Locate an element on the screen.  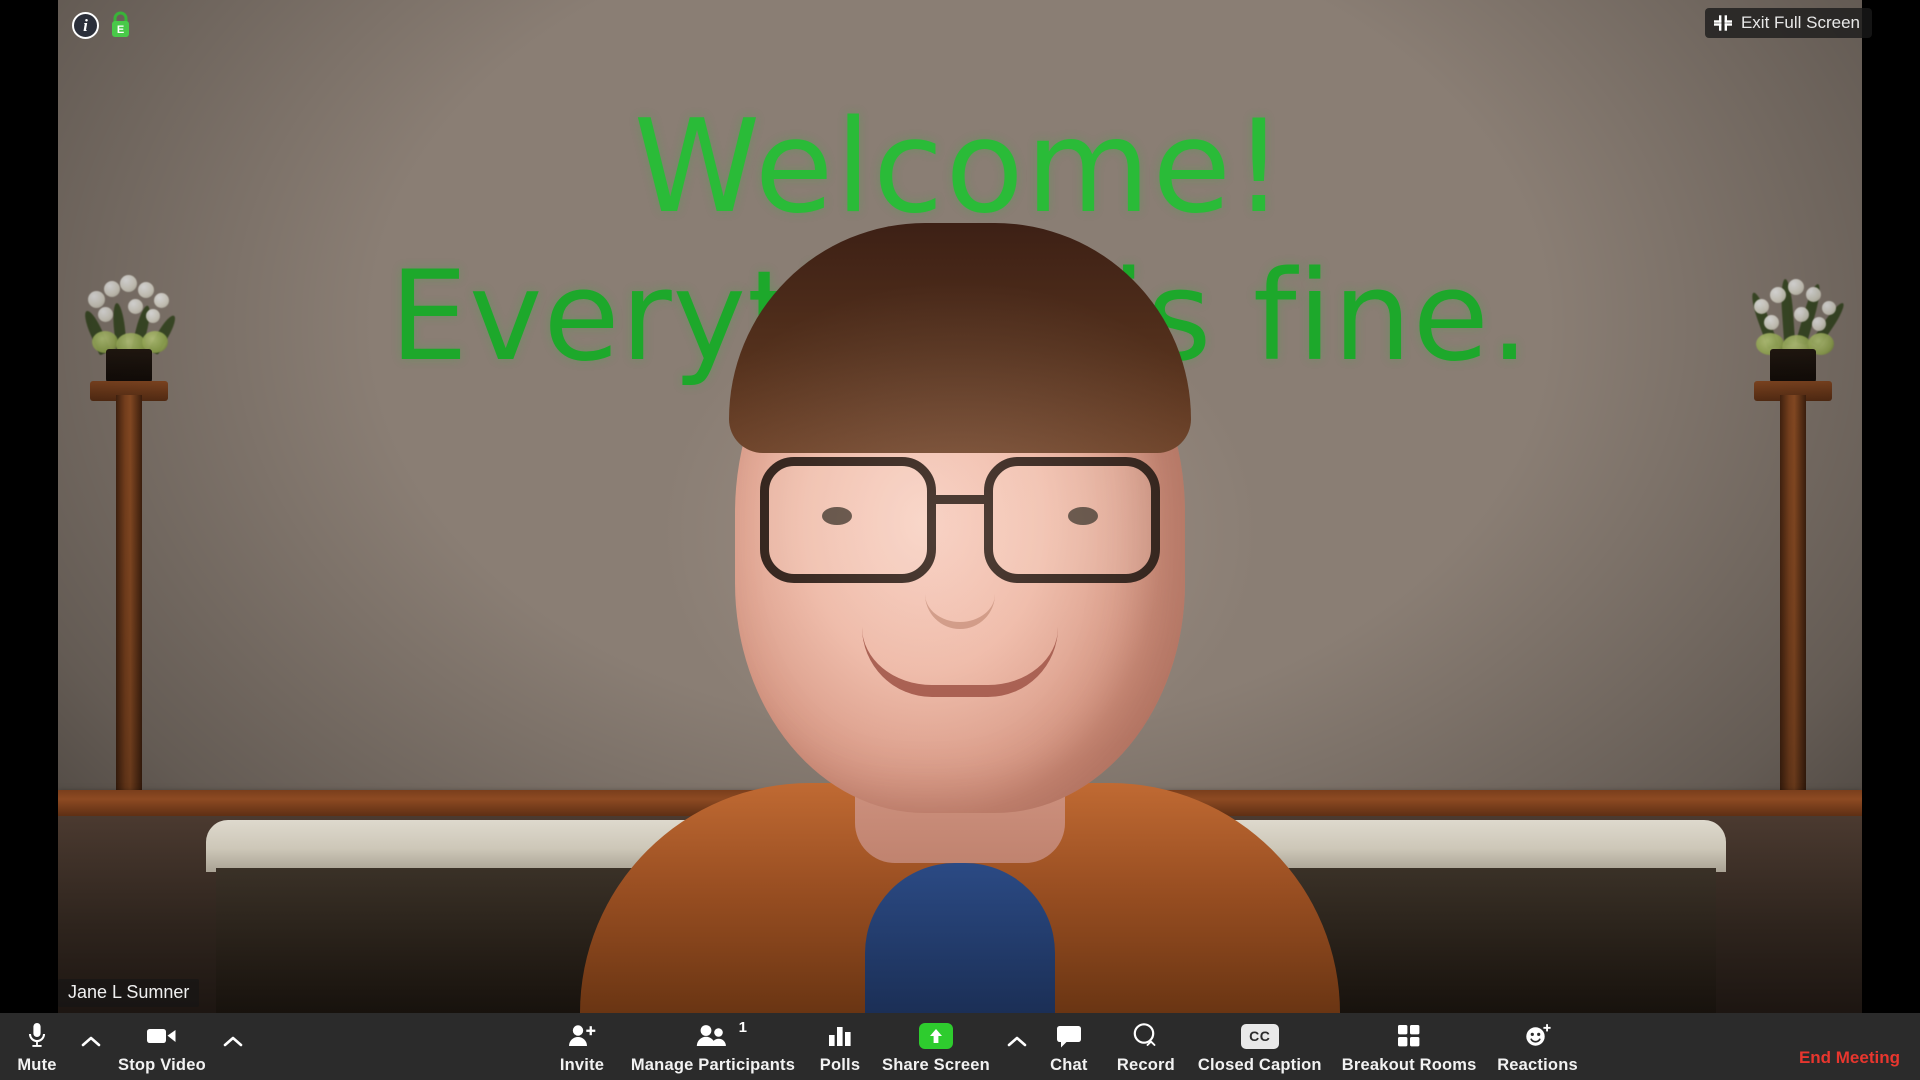
people-icon: 1 is located at coordinates (721, 1035).